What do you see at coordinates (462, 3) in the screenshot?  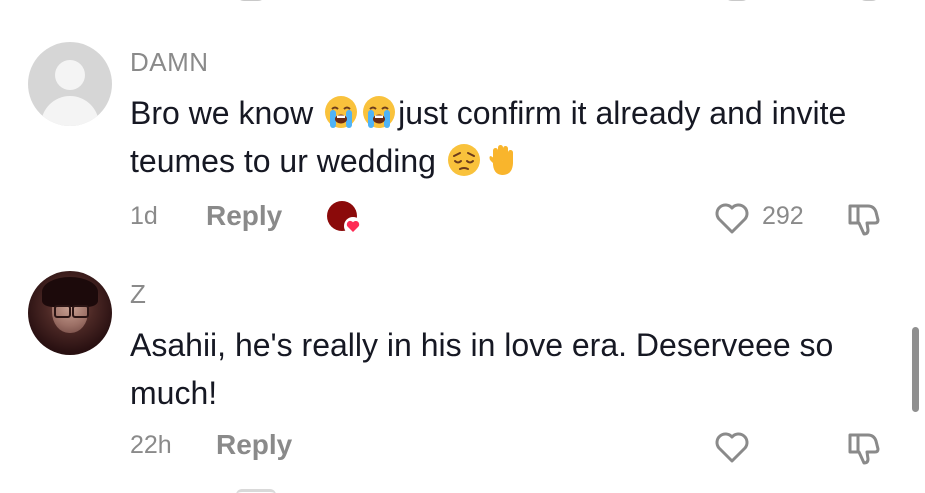 I see `previous-comment-fragment` at bounding box center [462, 3].